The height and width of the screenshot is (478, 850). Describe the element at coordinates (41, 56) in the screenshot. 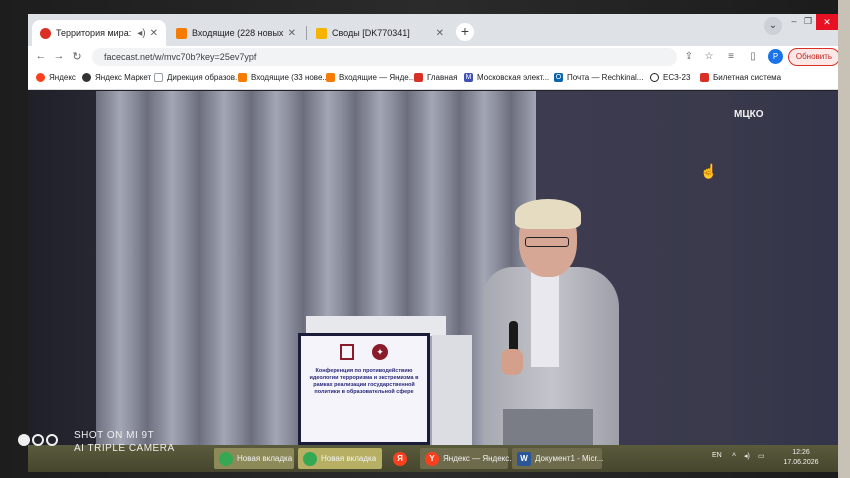

I see `back-icon: ←` at that location.